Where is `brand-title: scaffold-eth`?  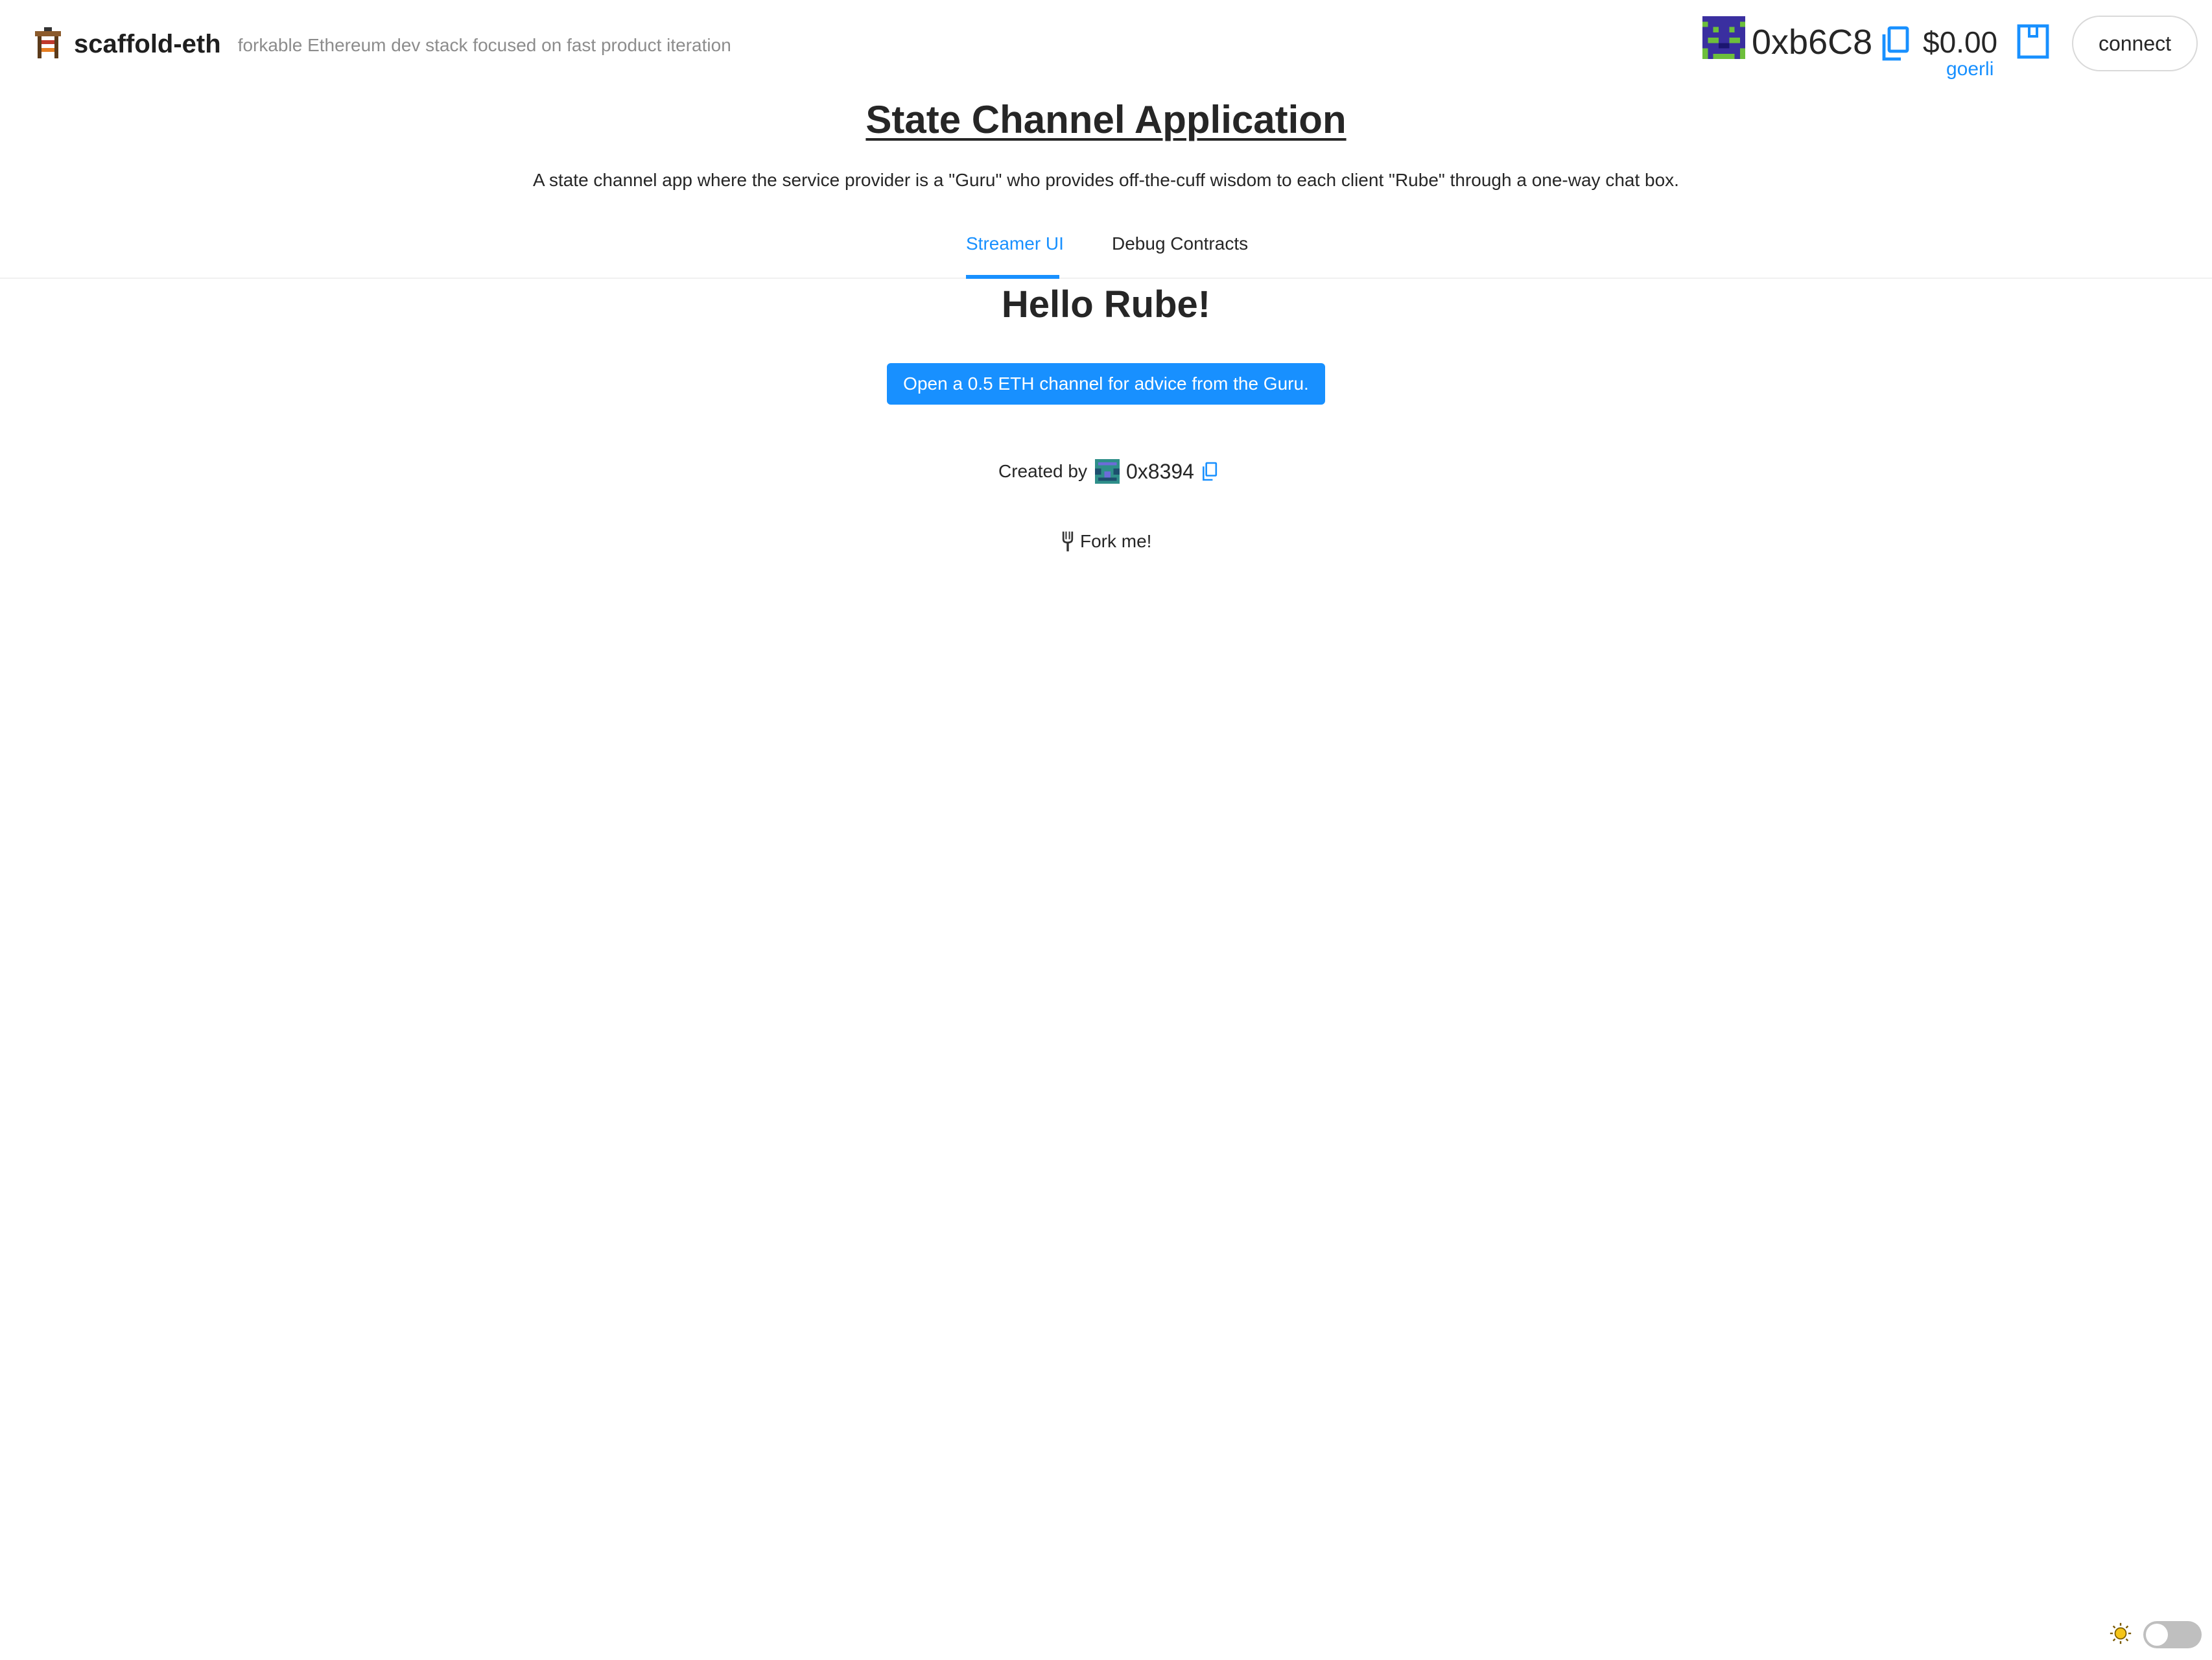 brand-title: scaffold-eth is located at coordinates (147, 44).